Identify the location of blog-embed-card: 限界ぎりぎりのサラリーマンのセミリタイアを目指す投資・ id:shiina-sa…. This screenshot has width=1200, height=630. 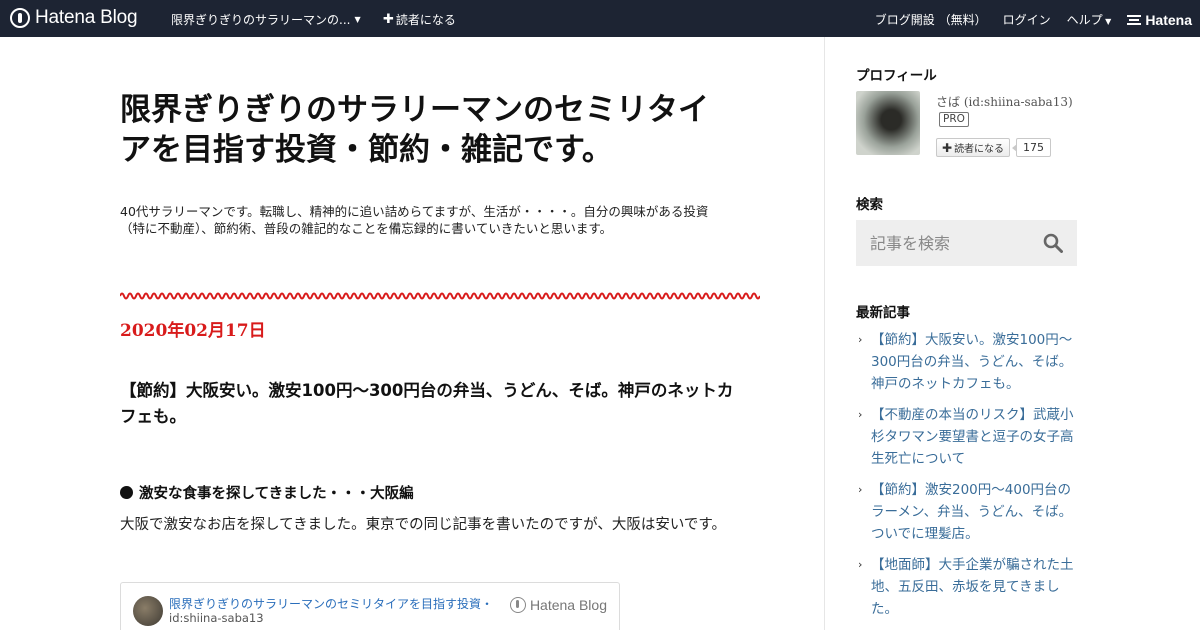
(370, 606).